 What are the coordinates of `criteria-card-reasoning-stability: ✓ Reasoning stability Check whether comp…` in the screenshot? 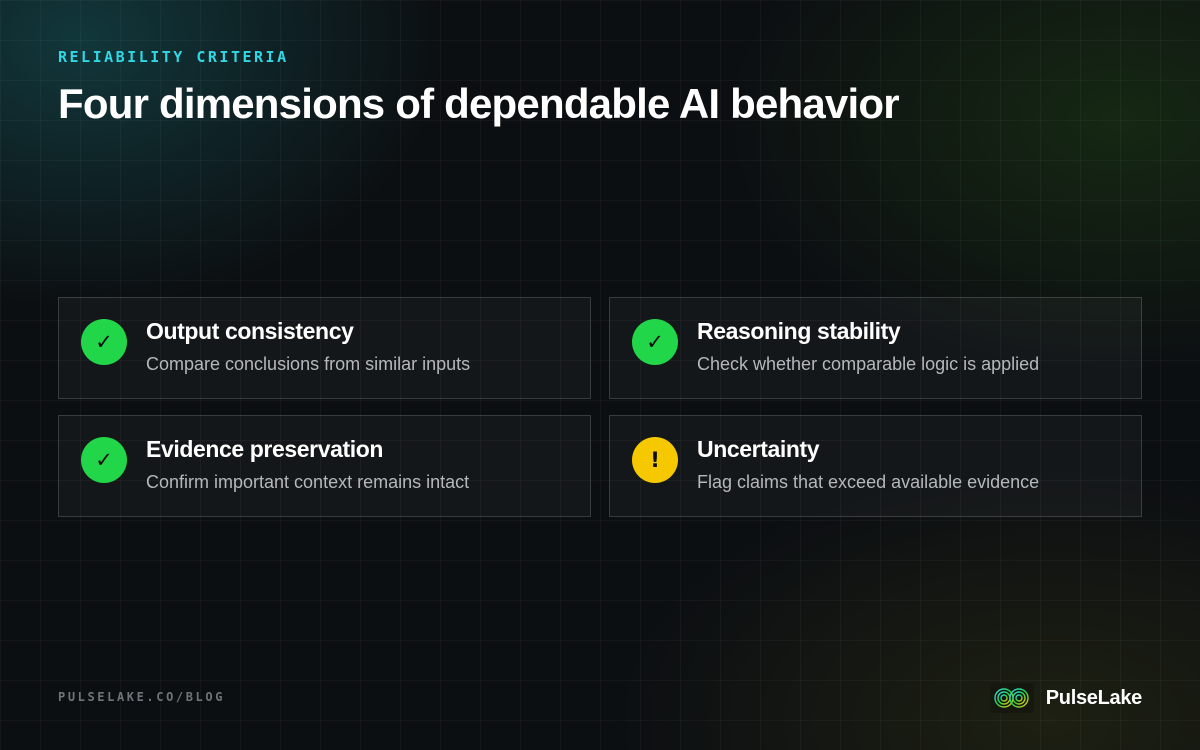 It's located at (875, 348).